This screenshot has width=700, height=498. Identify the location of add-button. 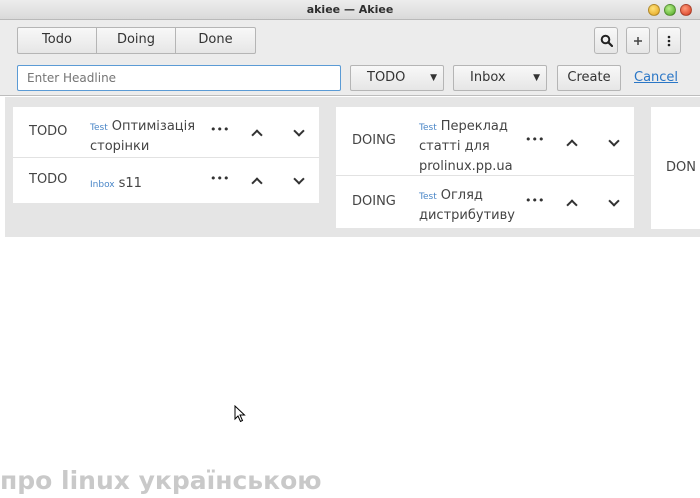
(638, 40).